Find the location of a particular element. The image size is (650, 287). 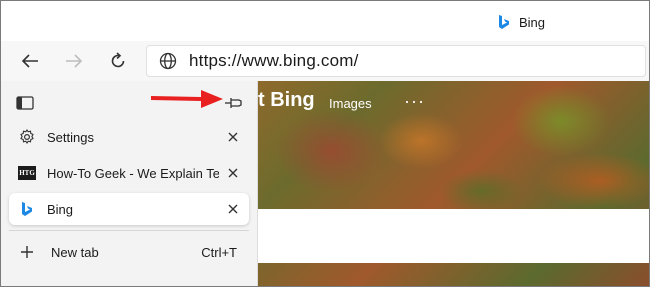

title-bar: Bing is located at coordinates (325, 21).